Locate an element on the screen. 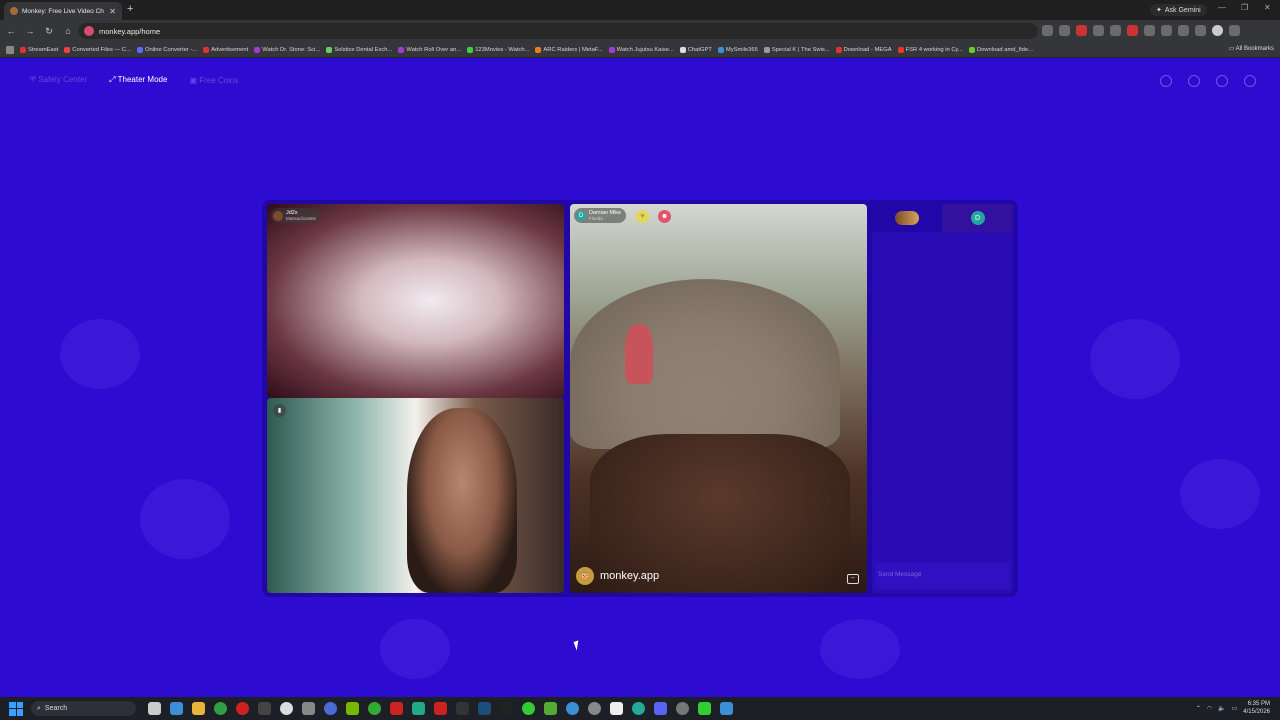 Image resolution: width=1280 pixels, height=720 pixels. window-close-icon: ✕ is located at coordinates (1267, 7).